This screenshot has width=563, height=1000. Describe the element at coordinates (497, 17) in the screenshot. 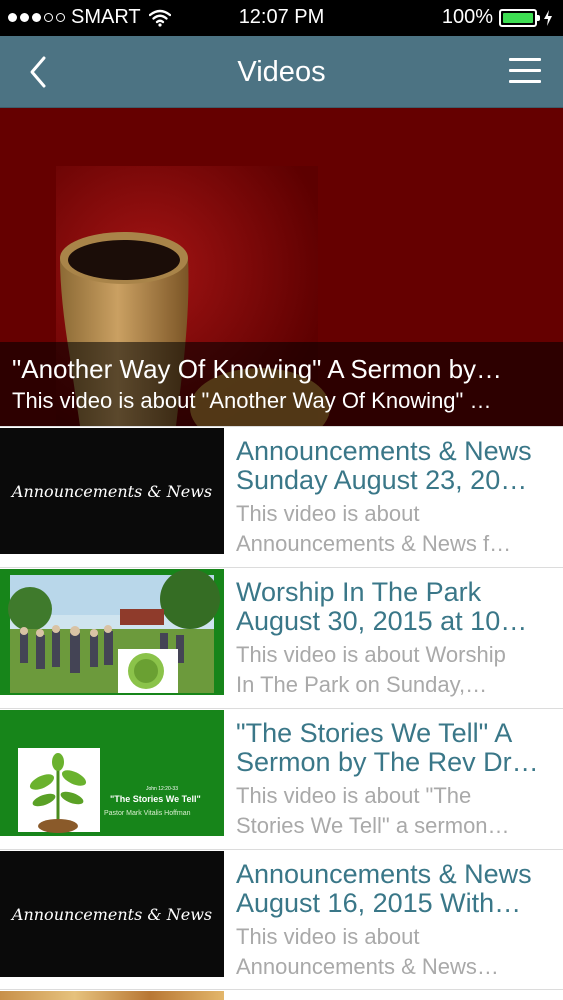

I see `status-right: 100%` at that location.